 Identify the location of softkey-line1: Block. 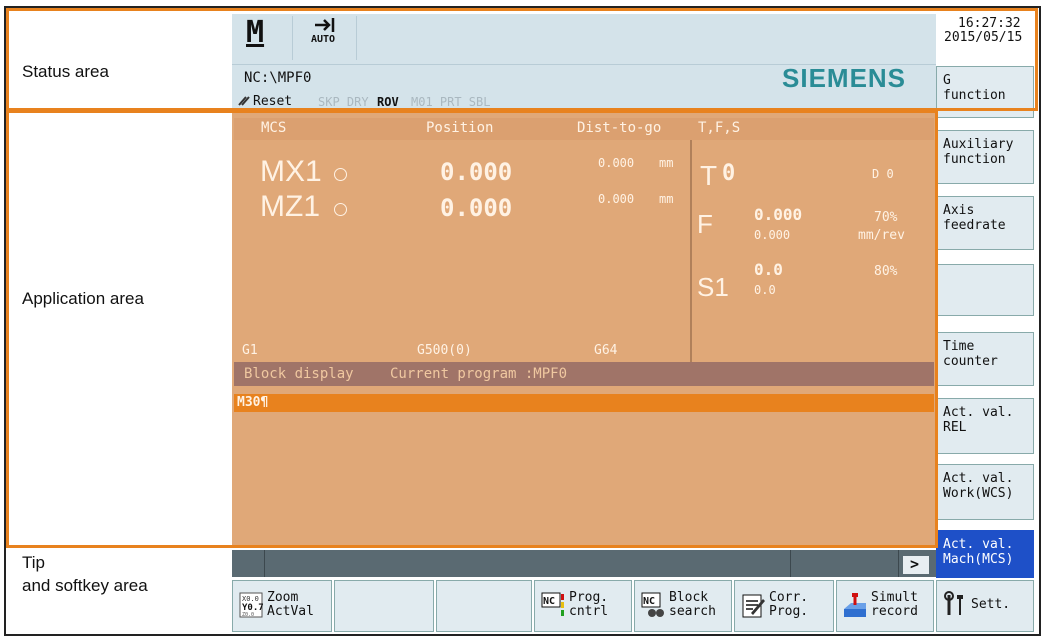
(689, 597).